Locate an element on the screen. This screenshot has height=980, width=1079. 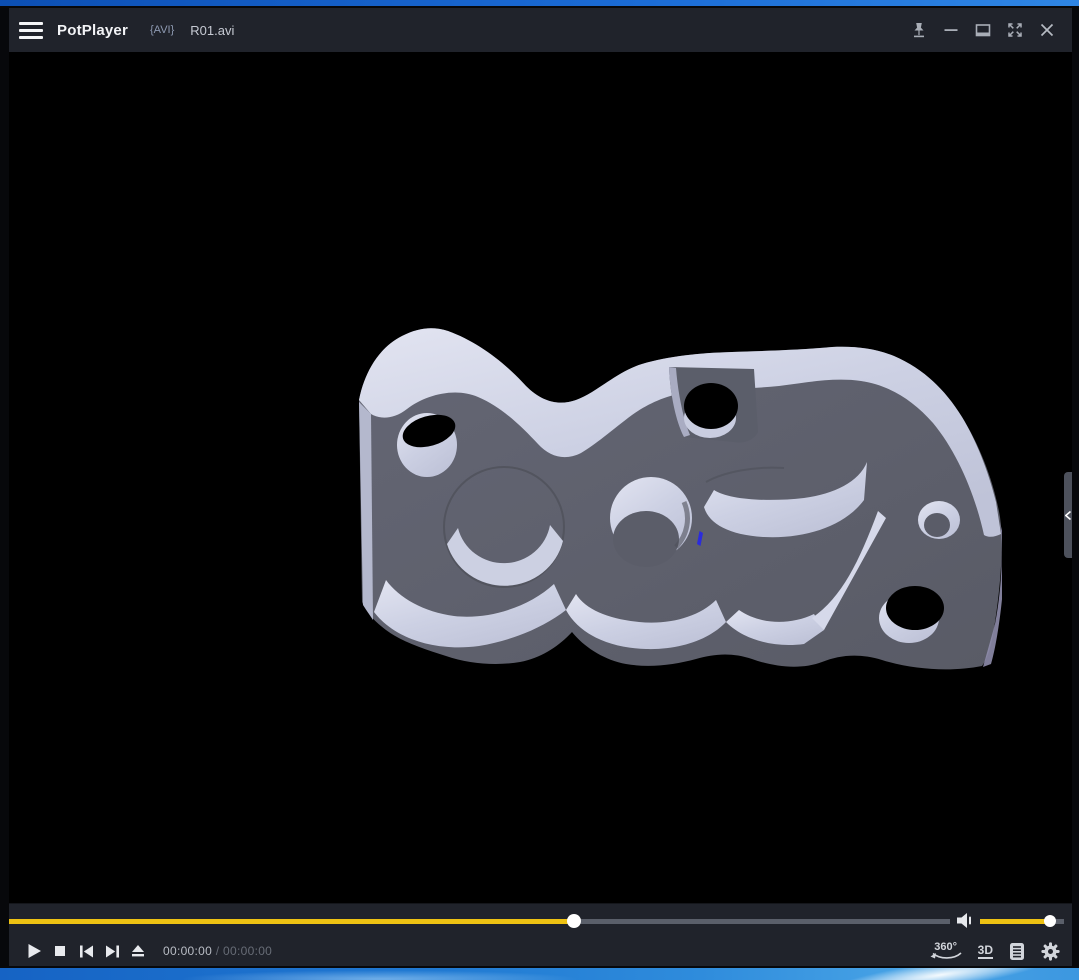
app-title: PotPlayer is located at coordinates (92, 30).